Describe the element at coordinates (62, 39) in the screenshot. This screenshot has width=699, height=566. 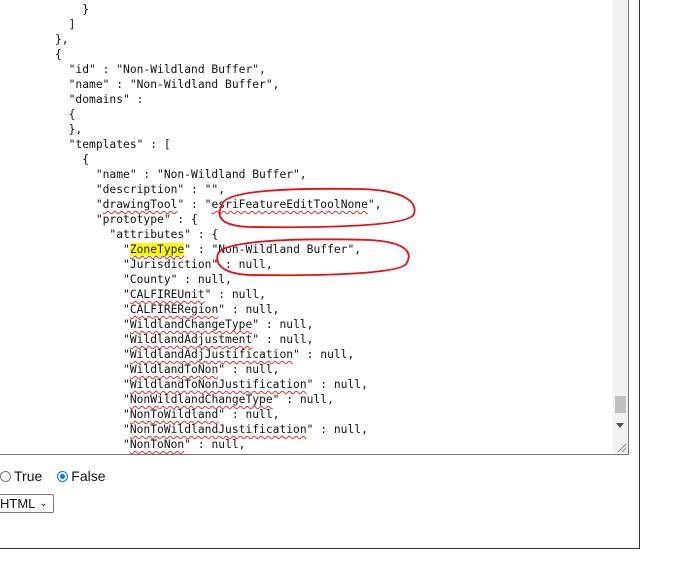
I see `code-token: },` at that location.